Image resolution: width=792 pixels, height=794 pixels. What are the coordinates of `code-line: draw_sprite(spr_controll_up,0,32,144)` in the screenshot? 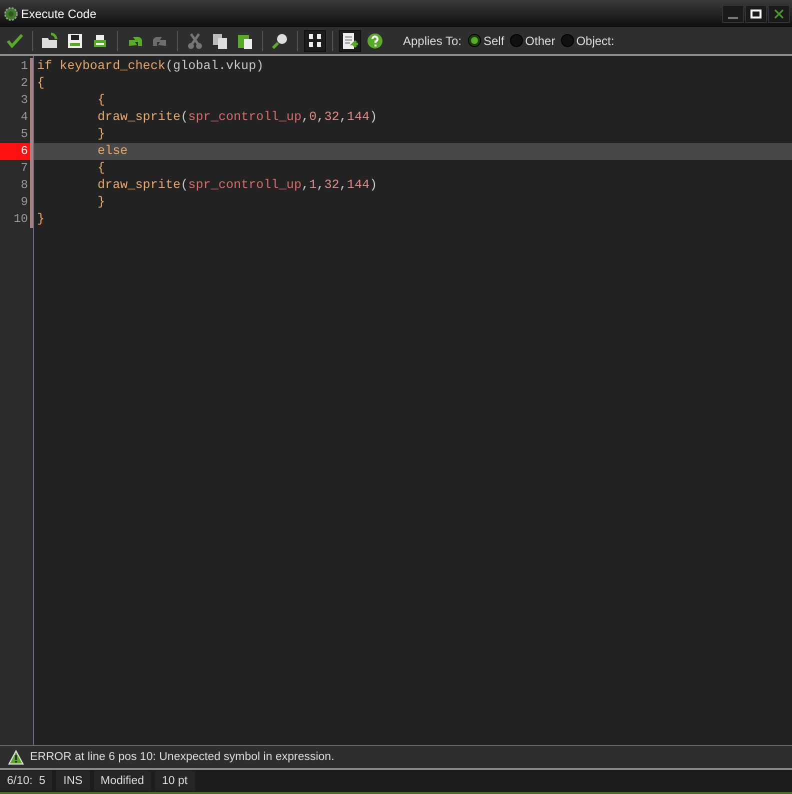 It's located at (237, 117).